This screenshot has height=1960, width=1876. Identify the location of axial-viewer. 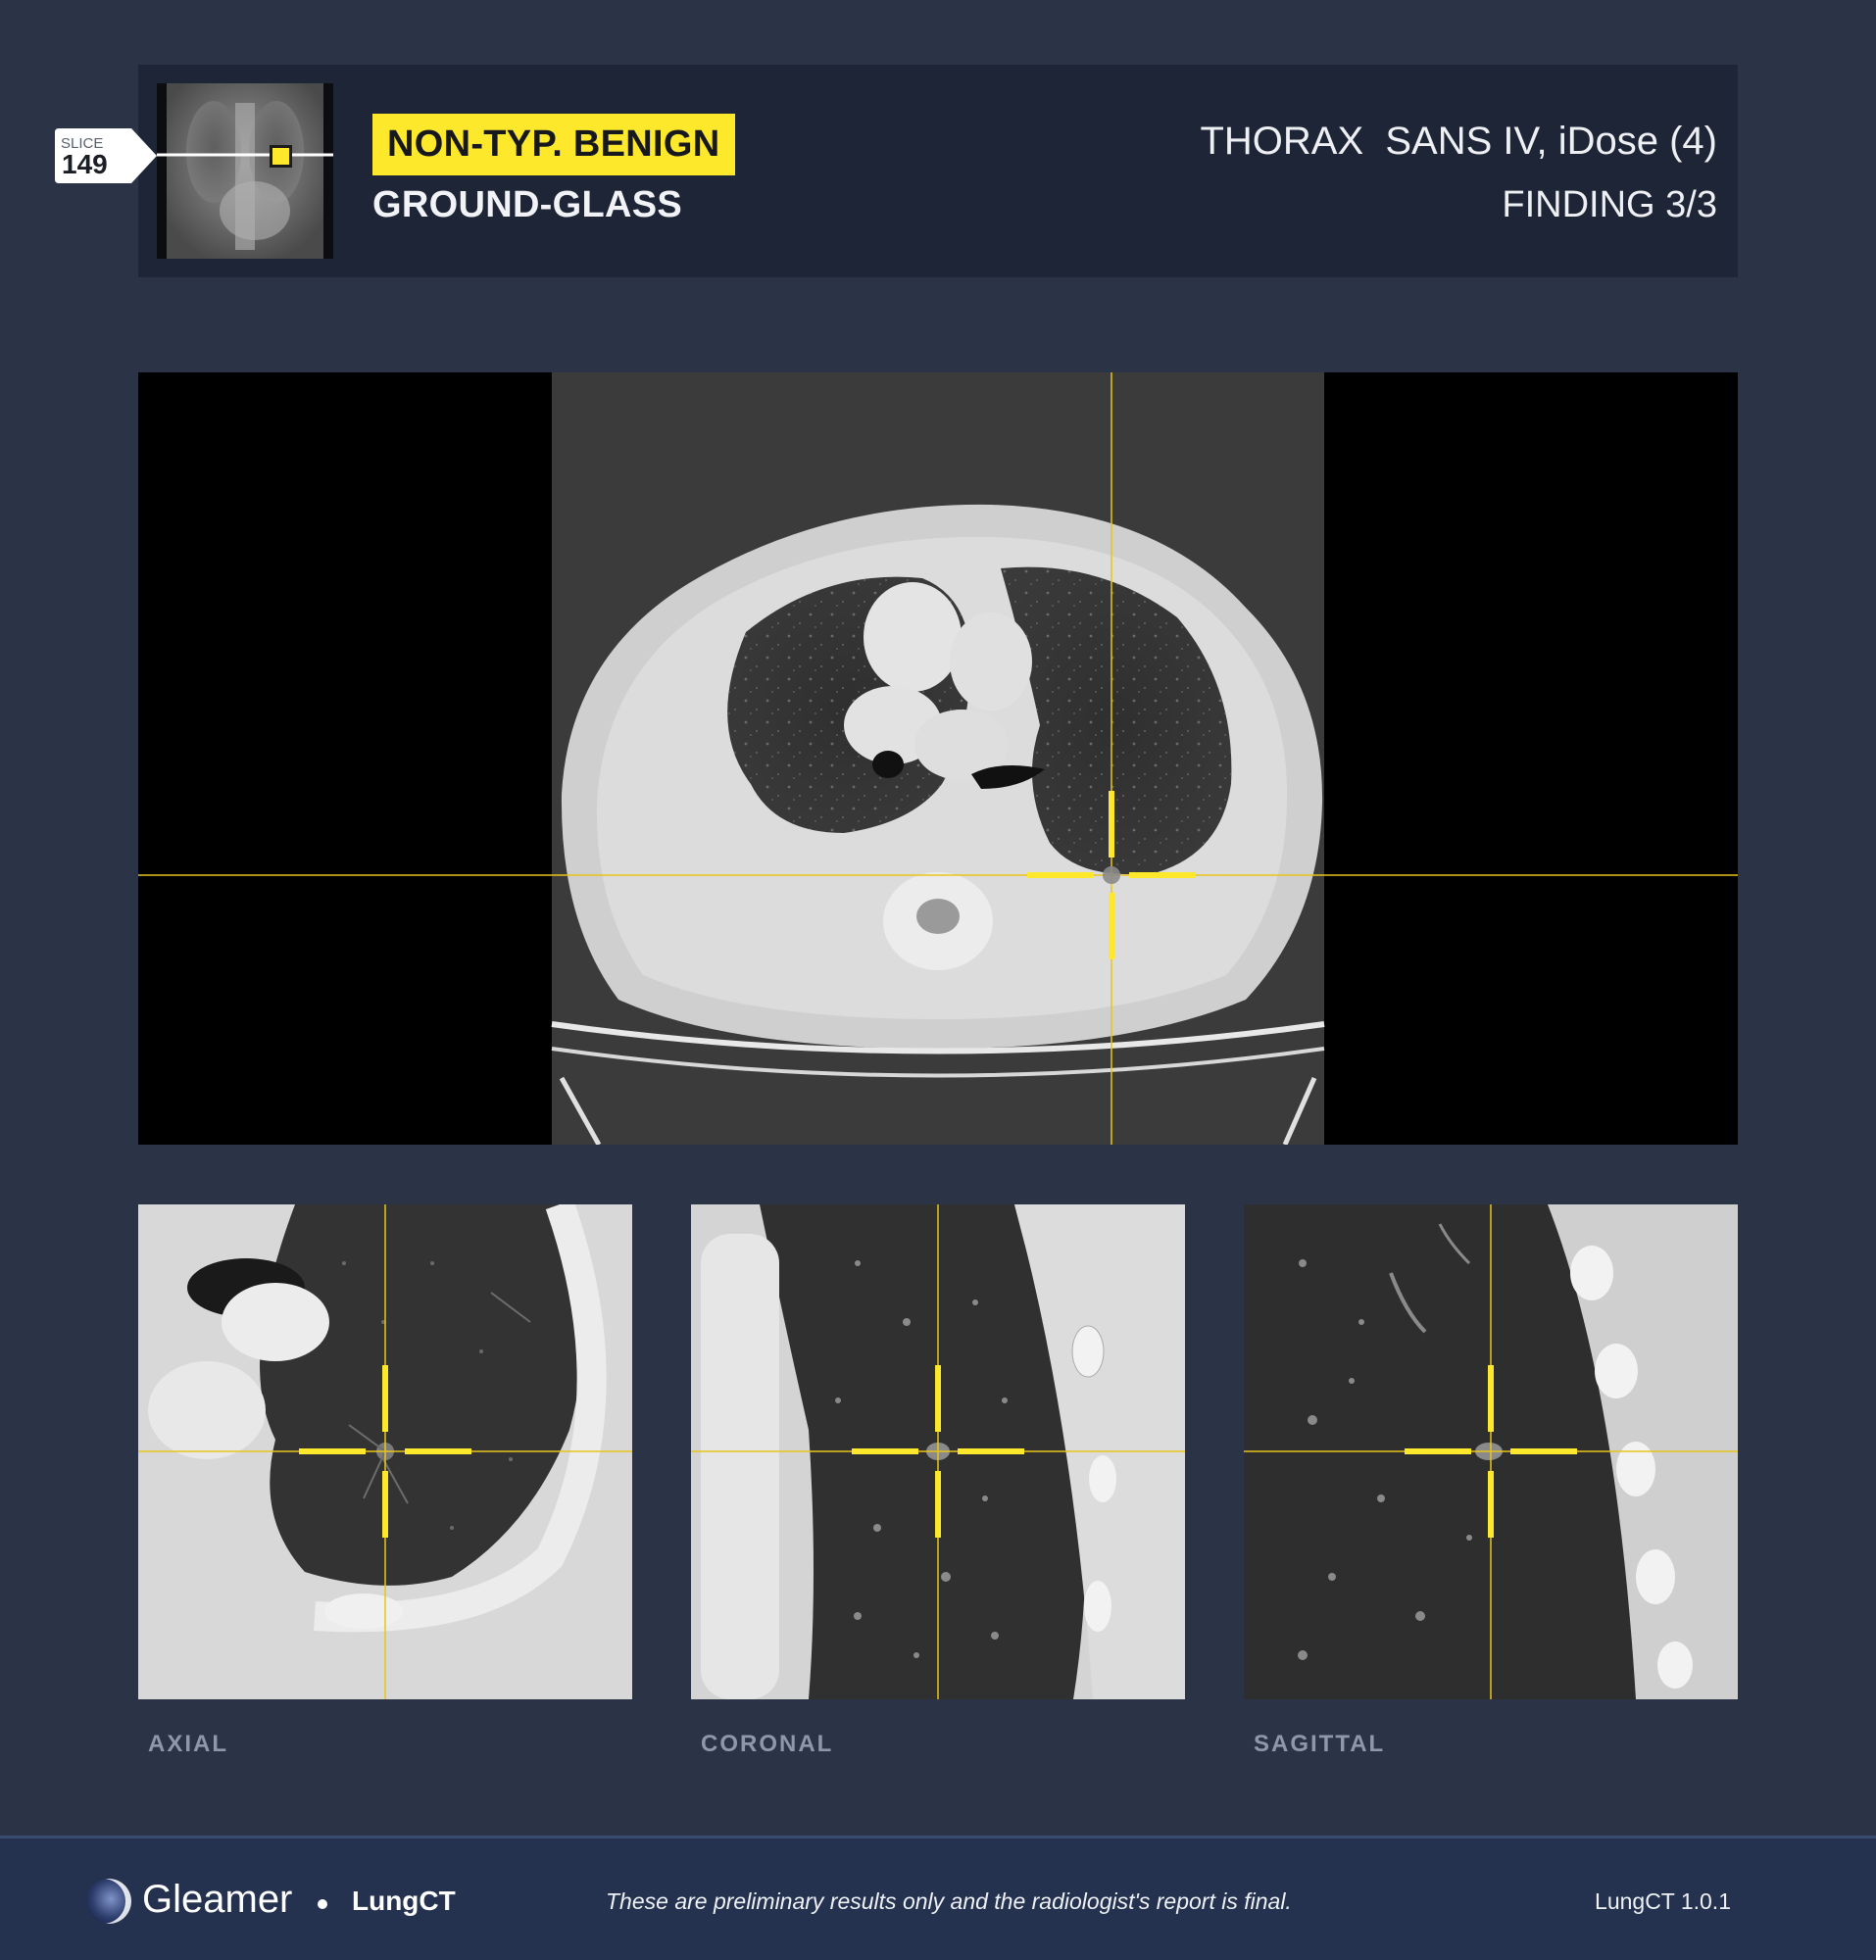
(385, 1451).